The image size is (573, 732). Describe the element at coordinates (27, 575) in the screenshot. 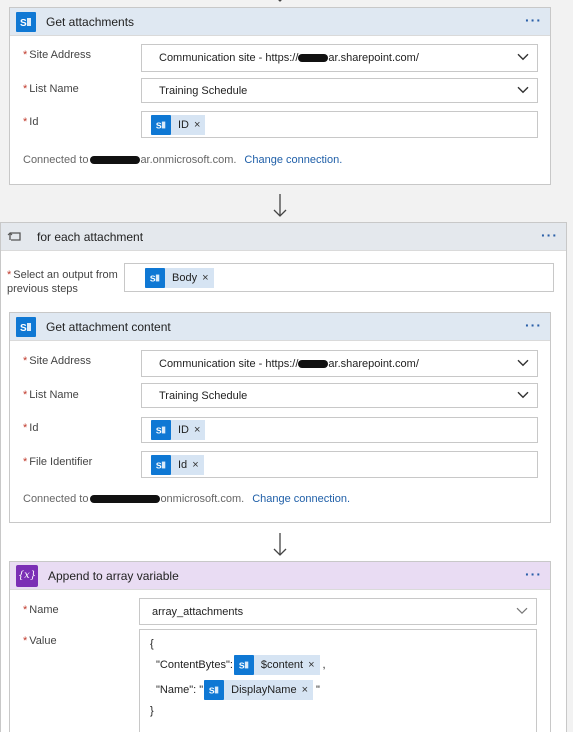

I see `variable-icon: {x}` at that location.